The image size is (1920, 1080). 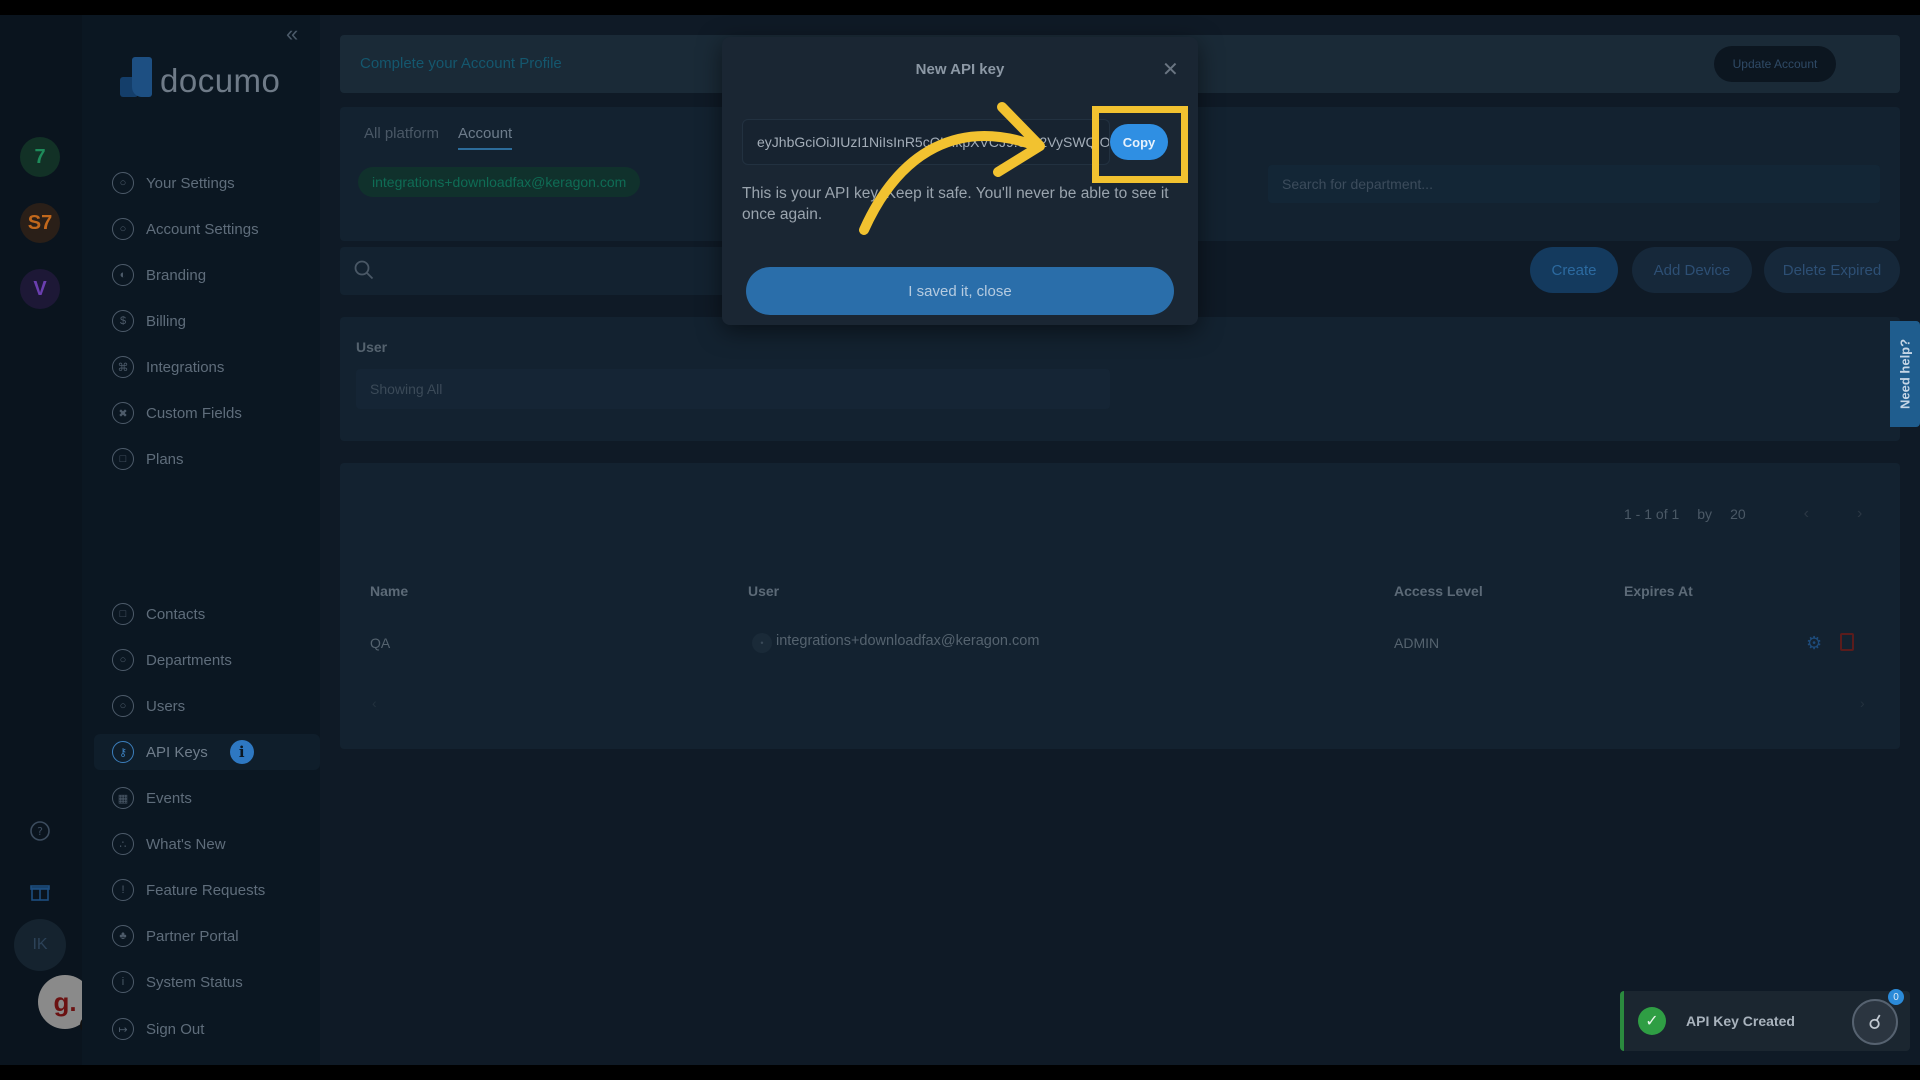 I want to click on sidebar-item-plans: □ Plans, so click(x=216, y=459).